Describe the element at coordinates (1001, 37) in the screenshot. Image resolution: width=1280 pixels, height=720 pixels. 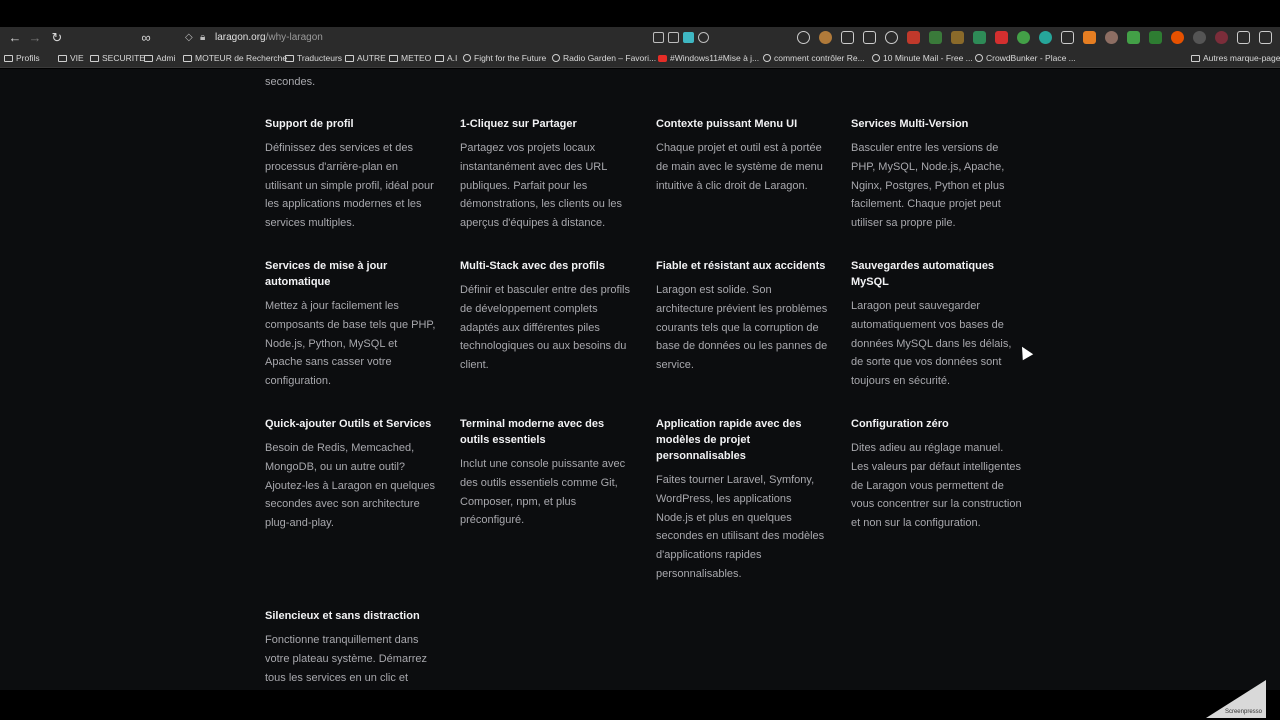
I see `youtube-icon` at that location.